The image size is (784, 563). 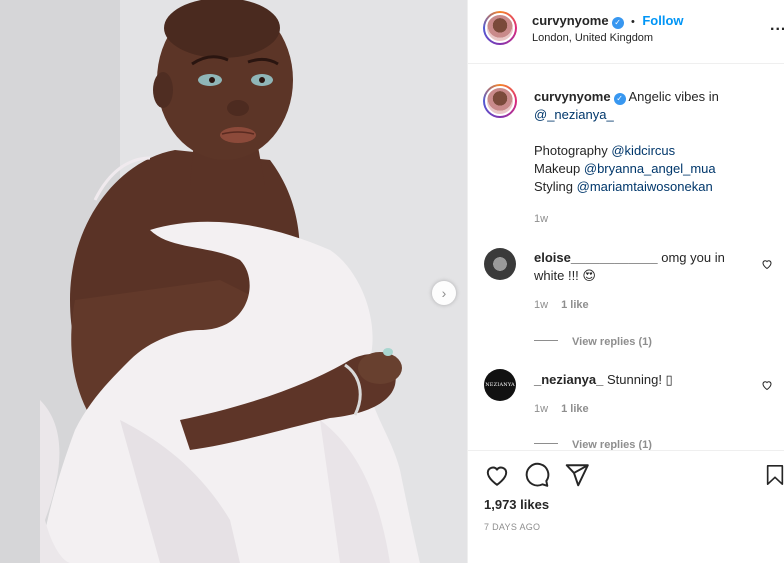 I want to click on comment-avatar, so click(x=500, y=264).